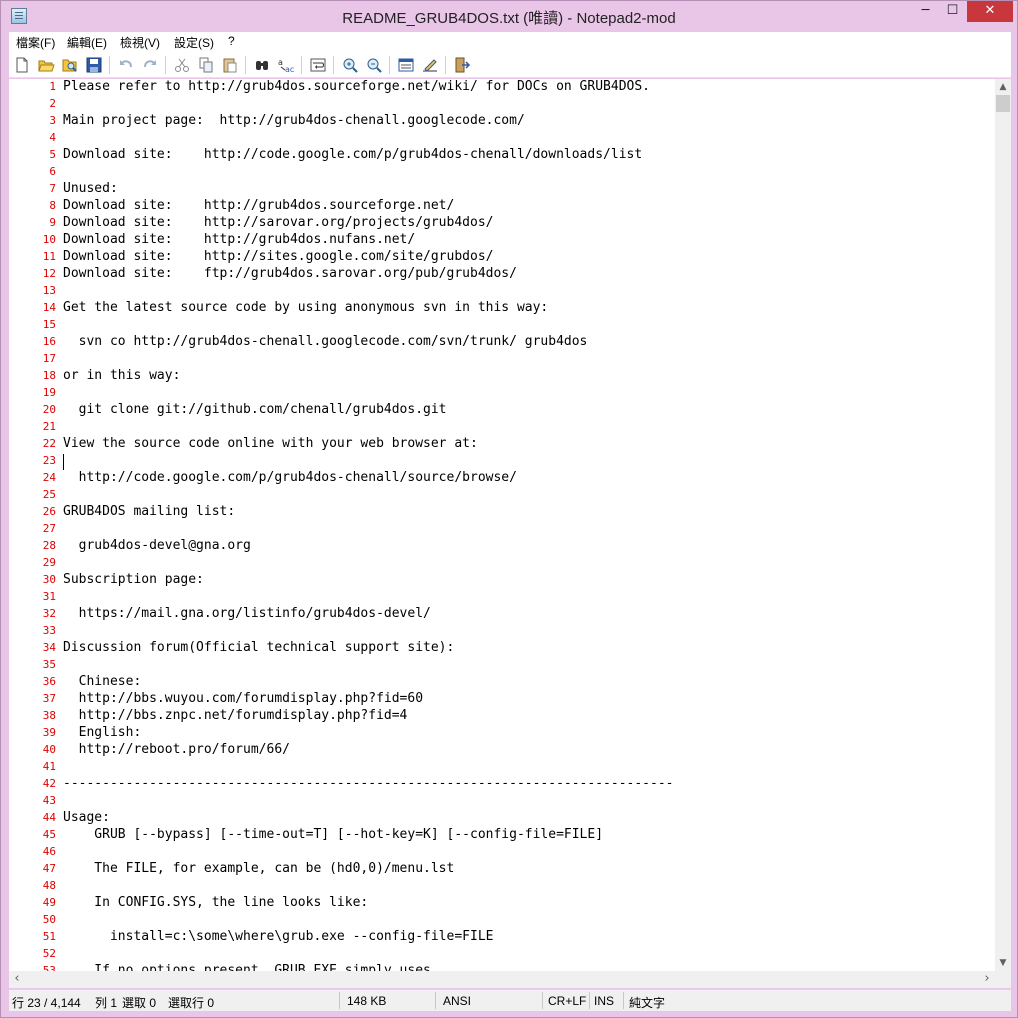  Describe the element at coordinates (46, 65) in the screenshot. I see `open-icon` at that location.